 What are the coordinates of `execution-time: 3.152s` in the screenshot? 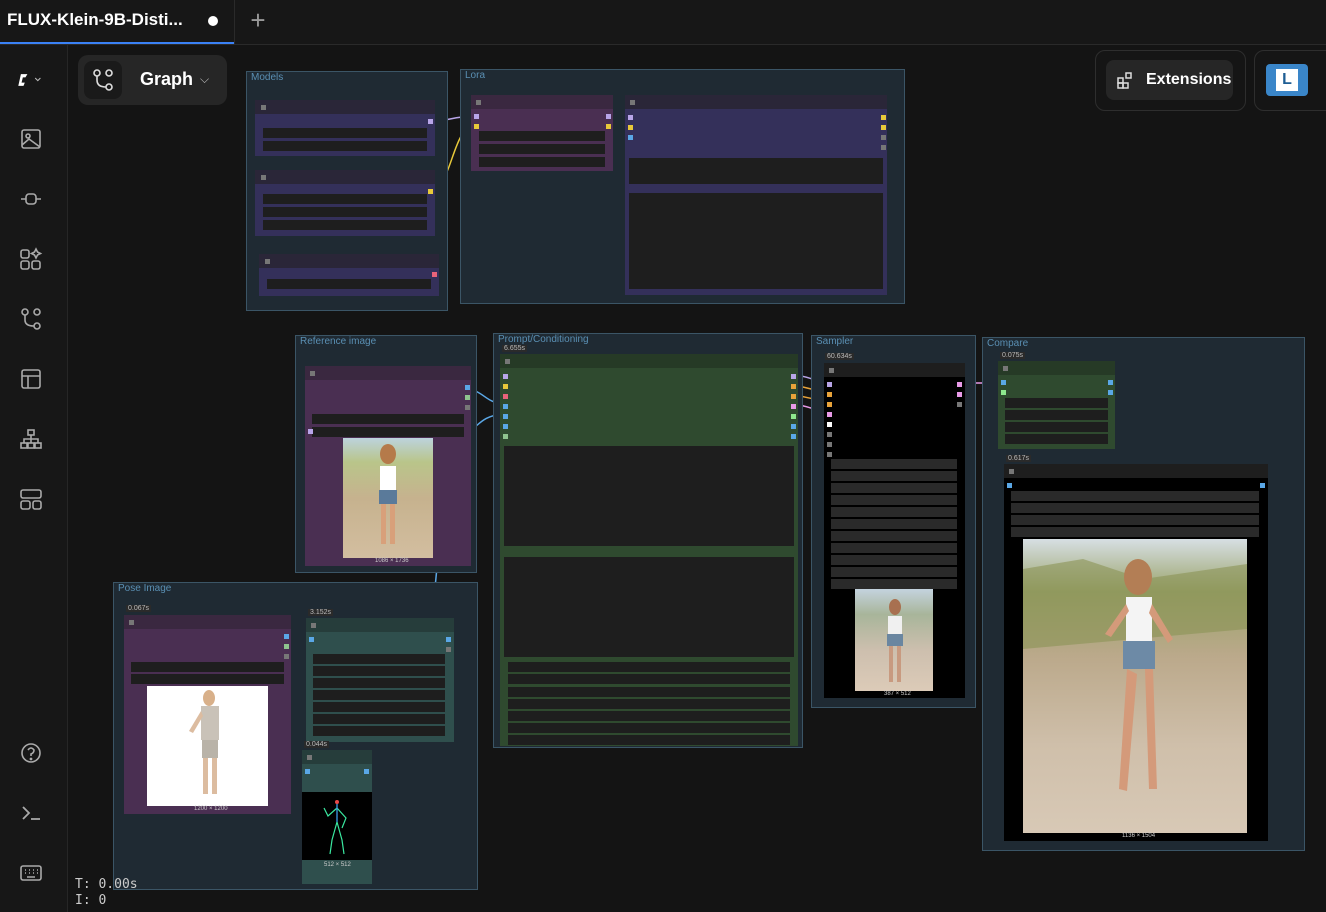 It's located at (321, 612).